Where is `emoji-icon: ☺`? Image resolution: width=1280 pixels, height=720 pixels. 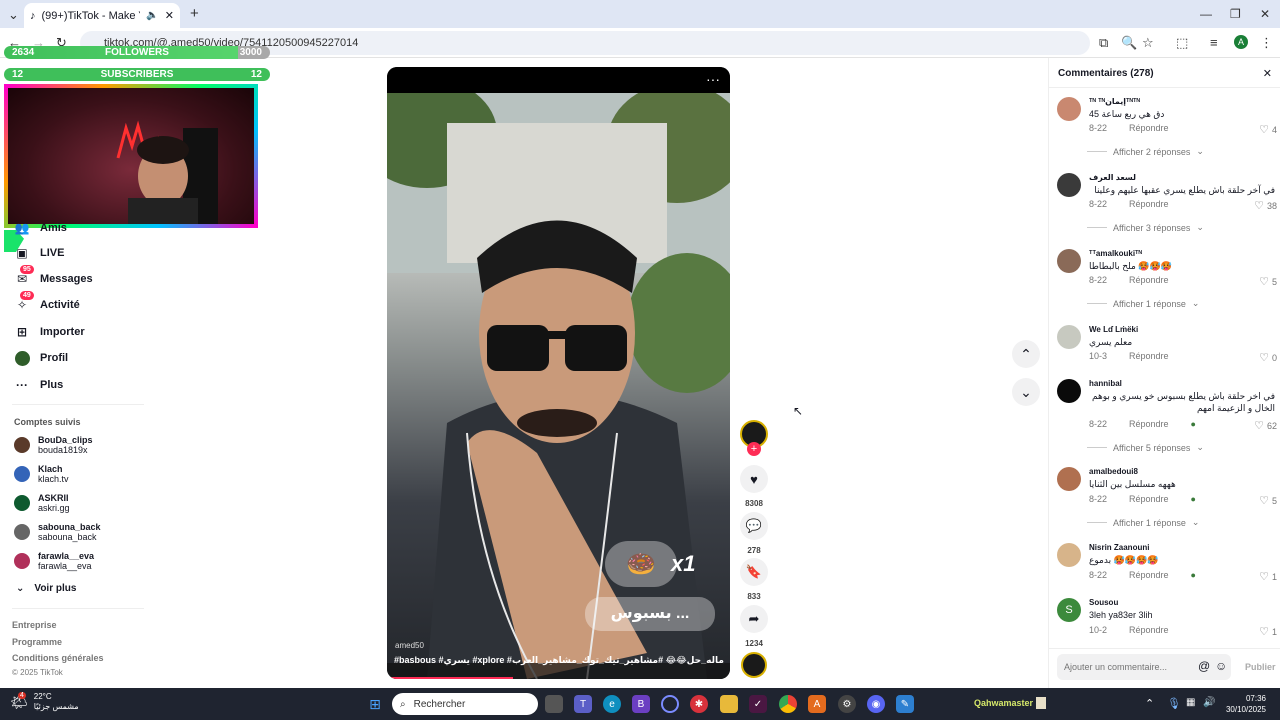 emoji-icon: ☺ is located at coordinates (1221, 666).